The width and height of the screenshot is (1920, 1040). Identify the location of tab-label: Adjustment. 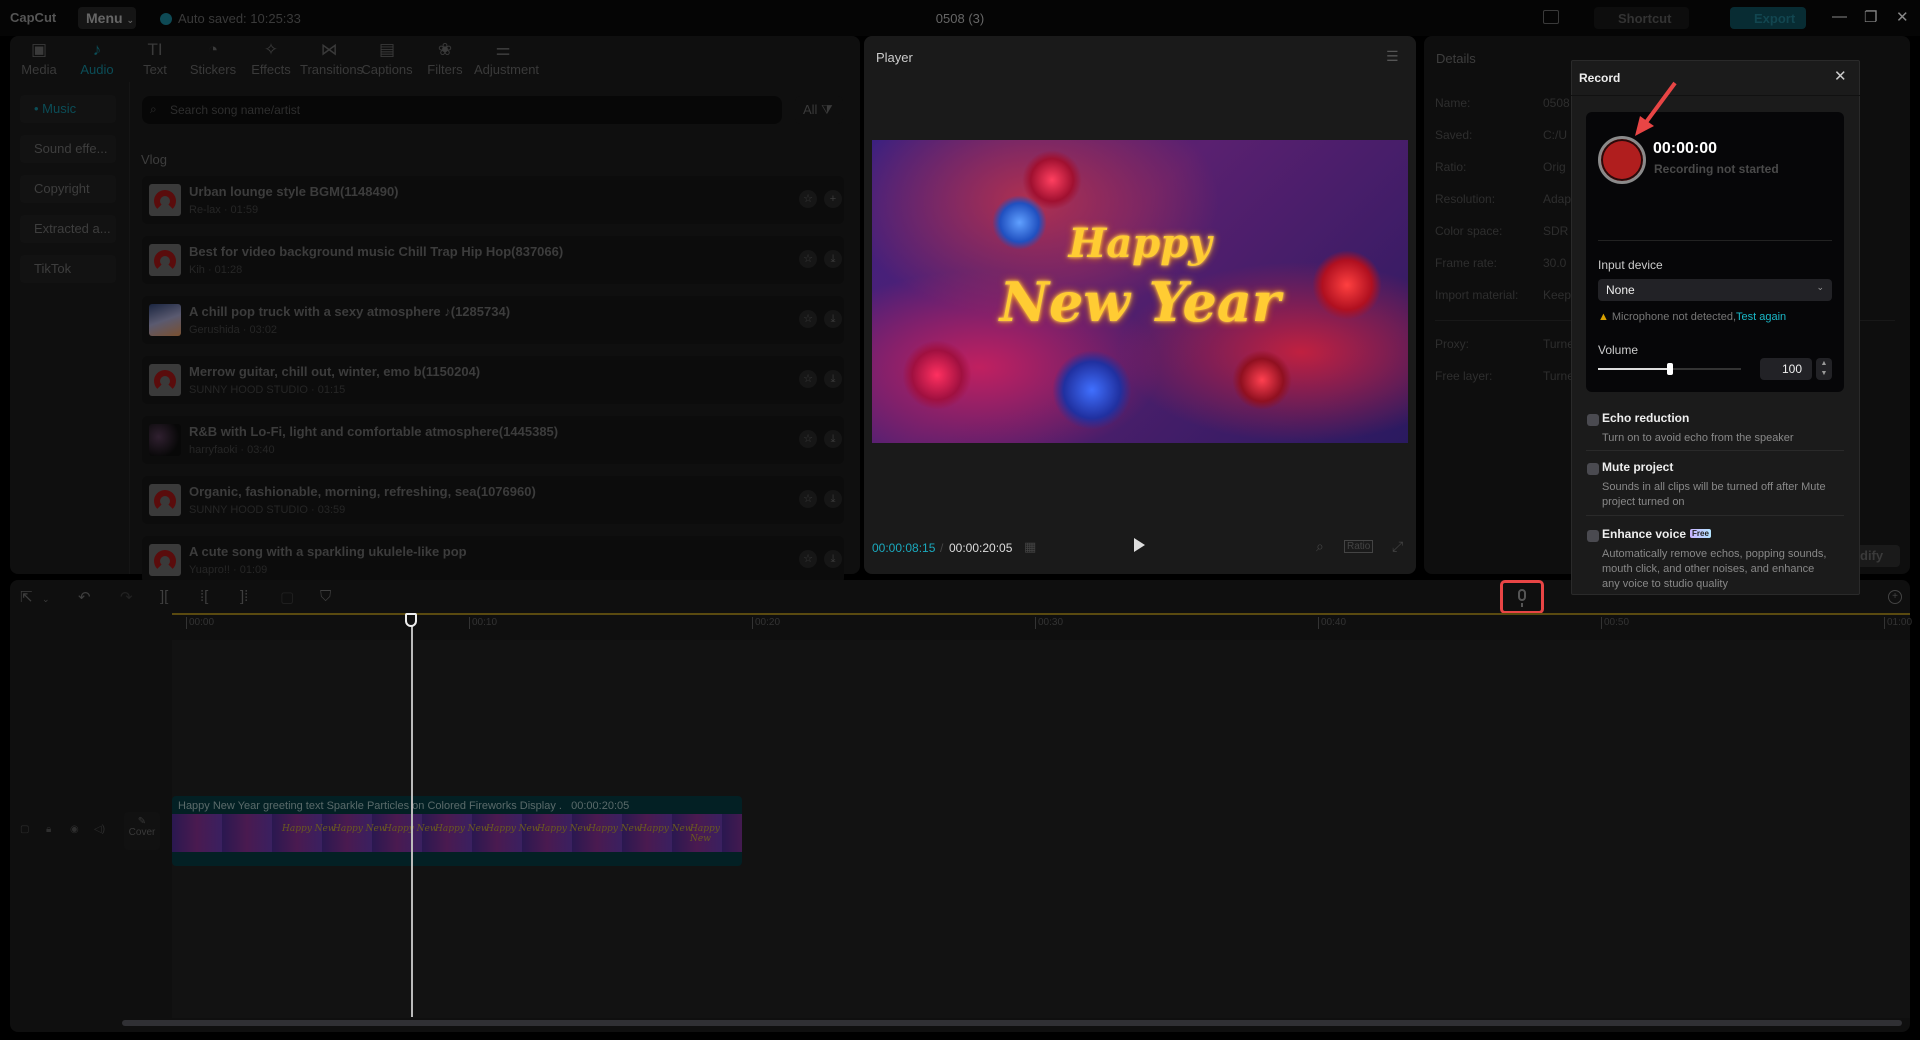
(507, 69).